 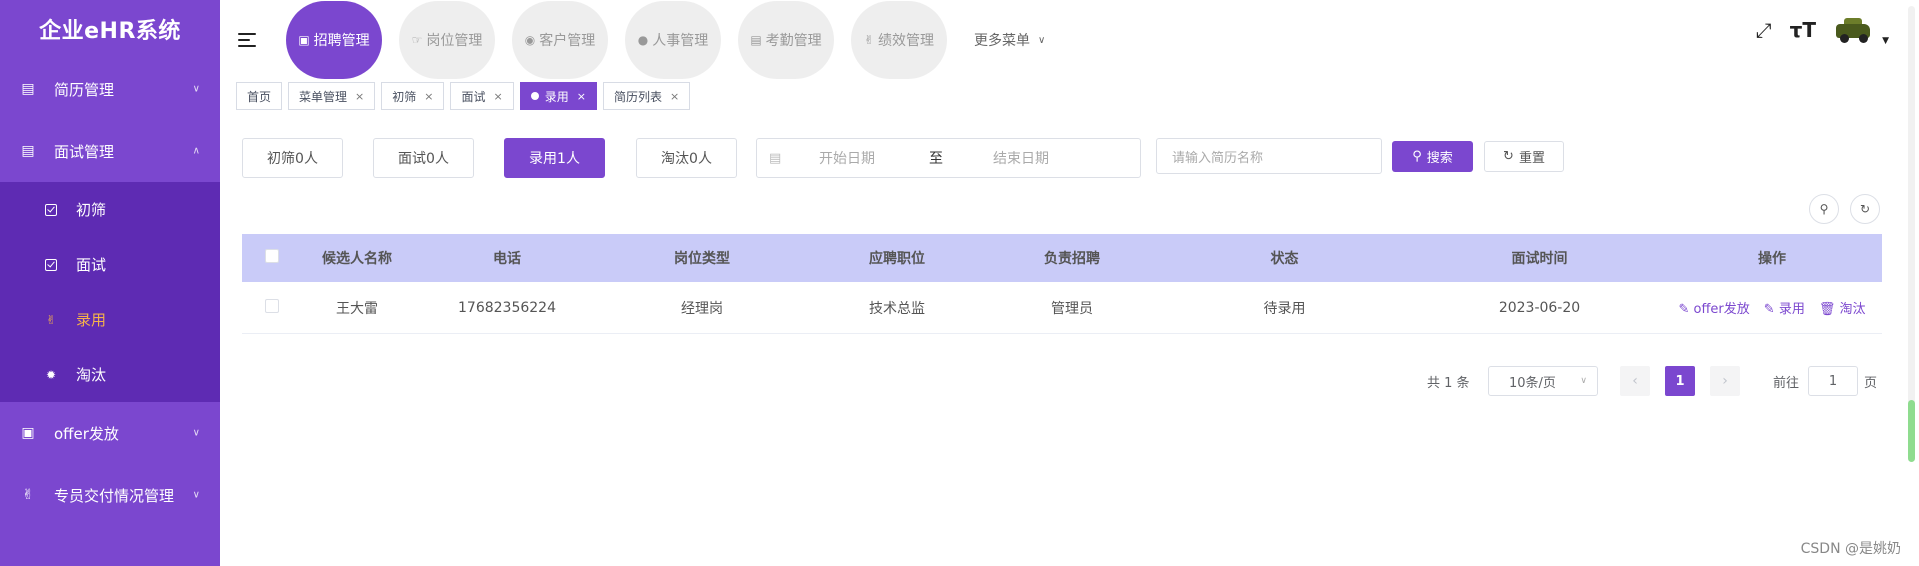 What do you see at coordinates (1432, 156) in the screenshot?
I see `search-button: ⚲ 搜索` at bounding box center [1432, 156].